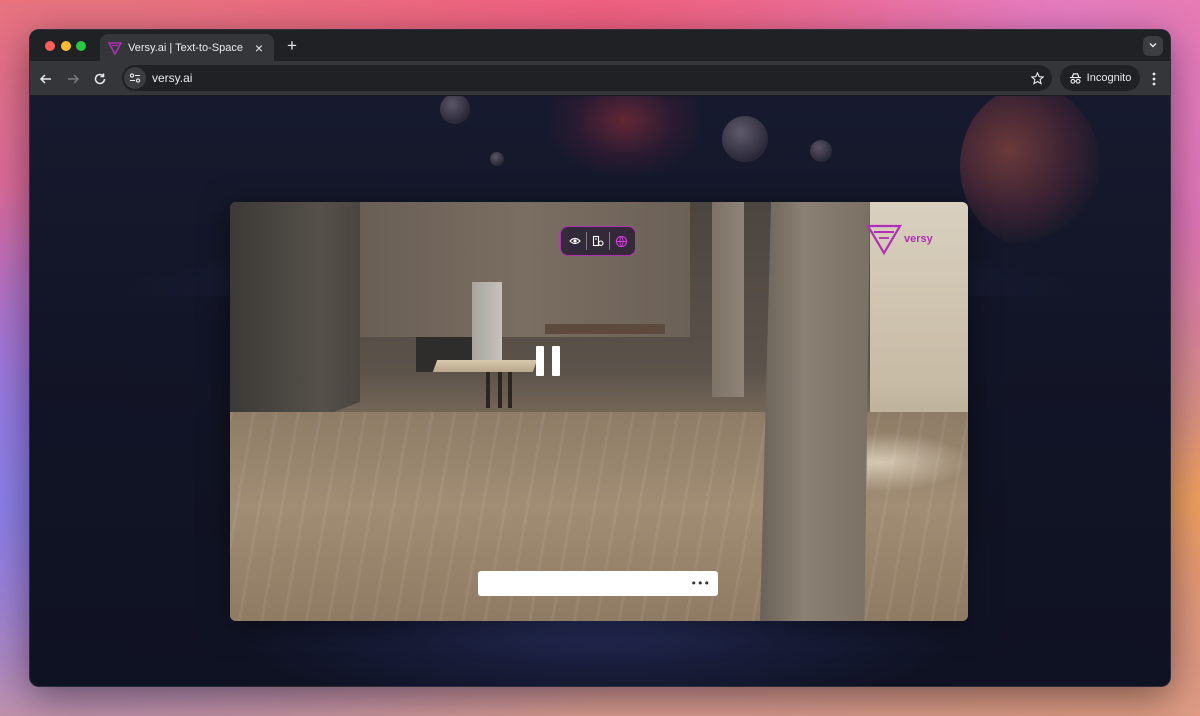 This screenshot has width=1200, height=716. I want to click on address-bar: versy.ai, so click(587, 78).